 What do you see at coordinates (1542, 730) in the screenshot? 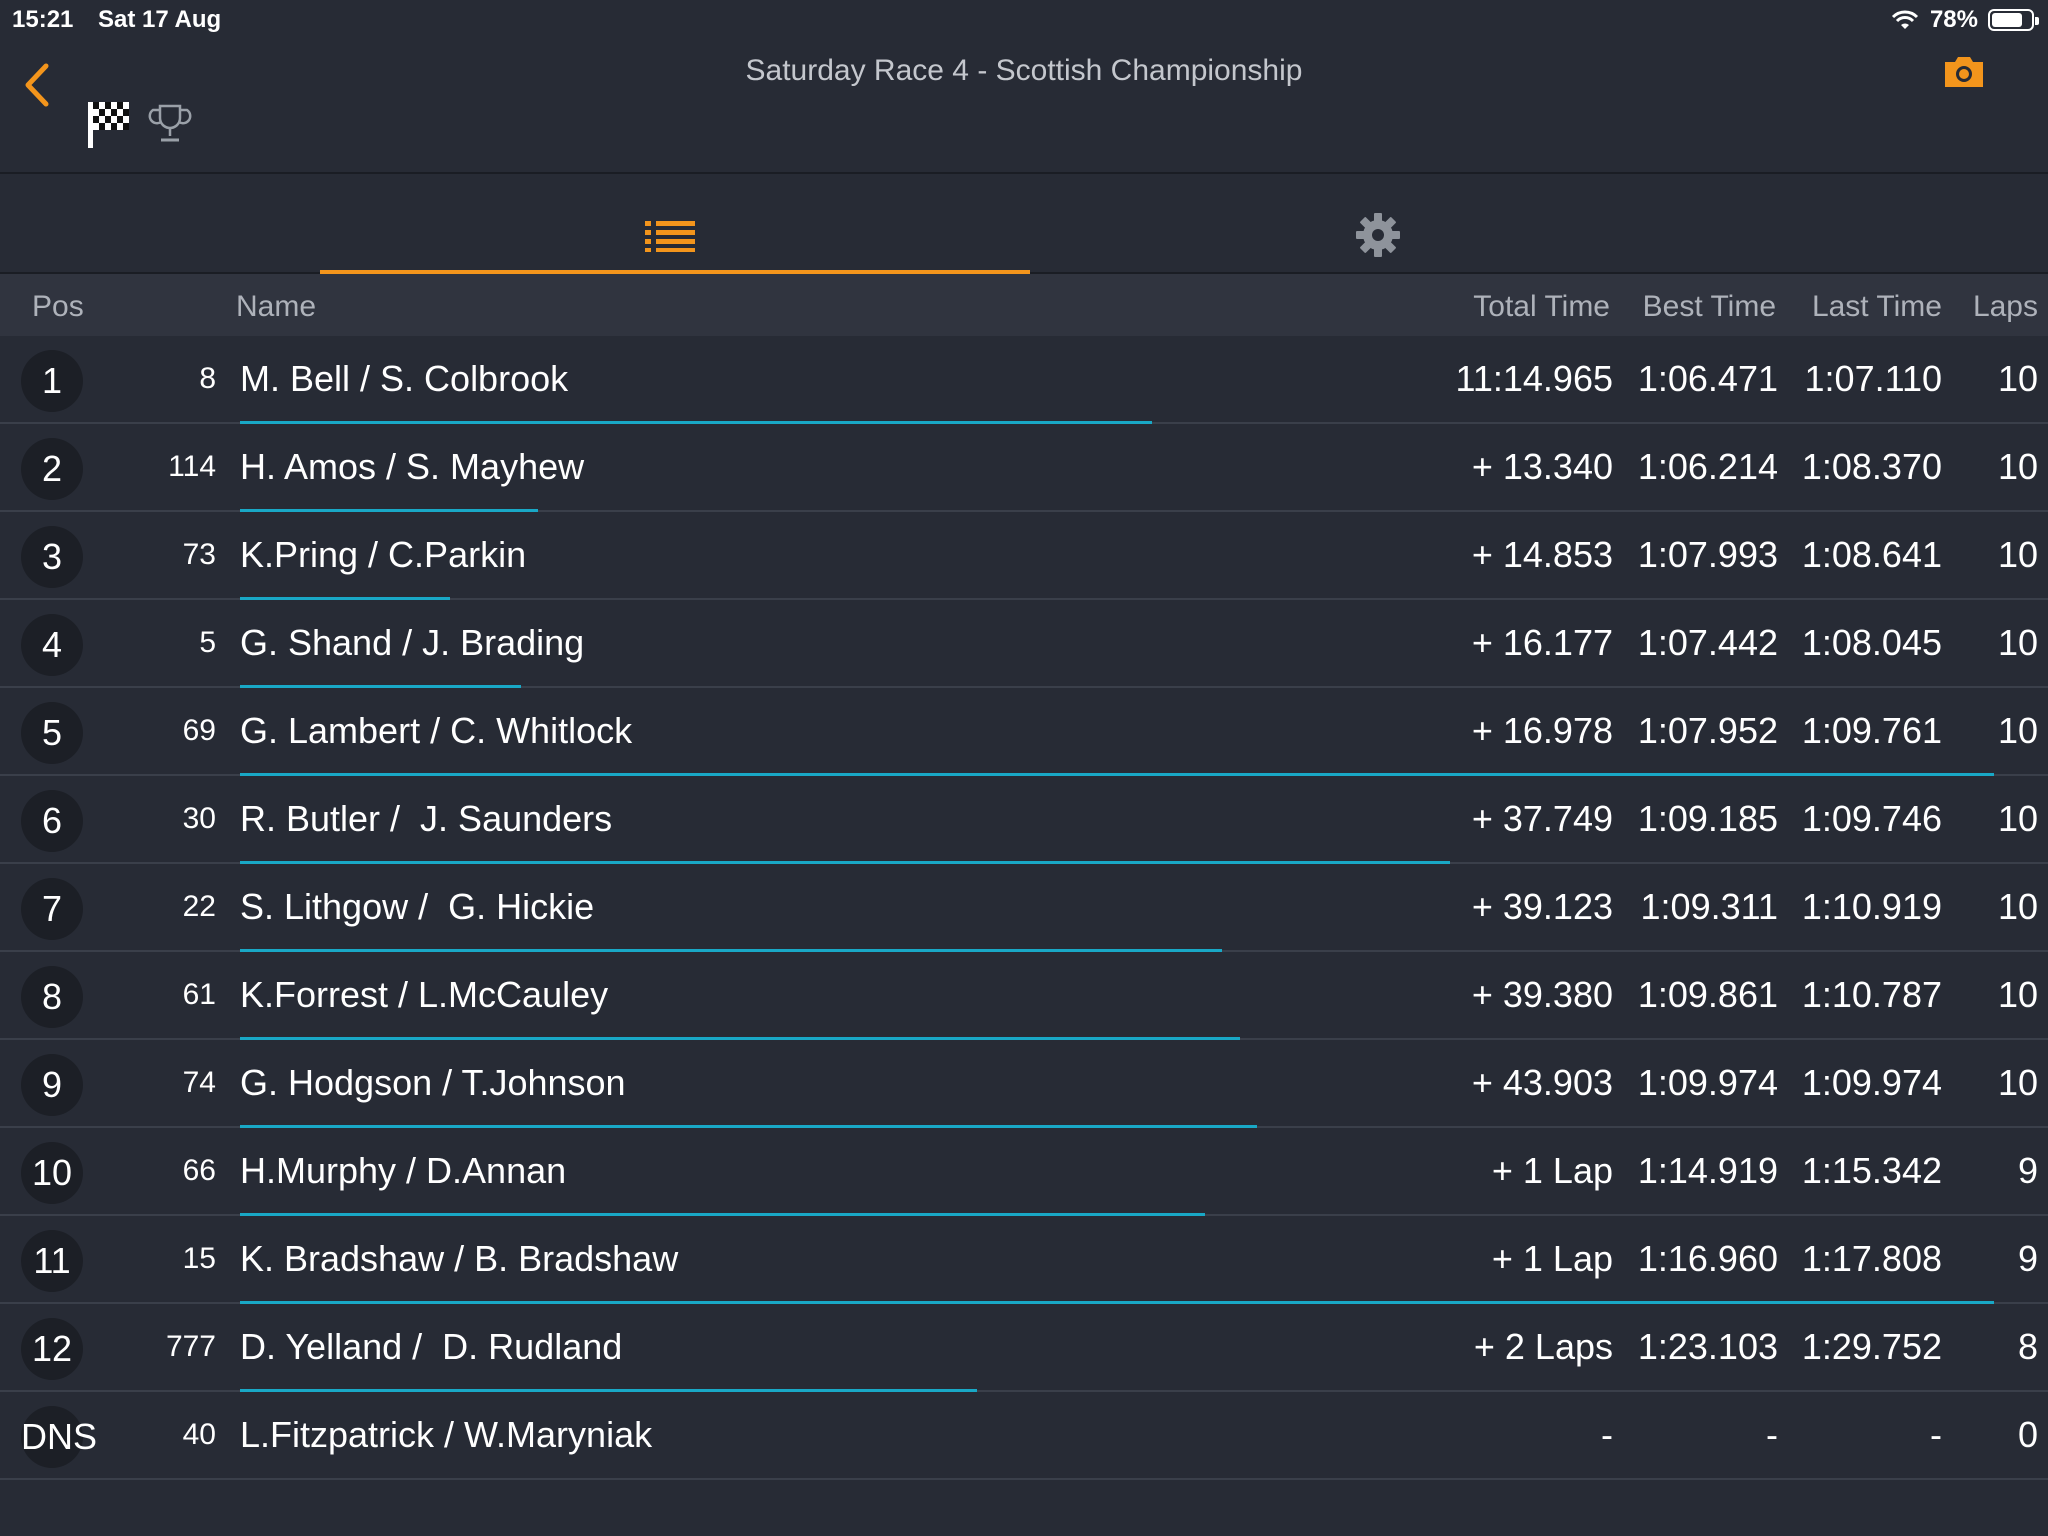
I see `total-time: + 16.978` at bounding box center [1542, 730].